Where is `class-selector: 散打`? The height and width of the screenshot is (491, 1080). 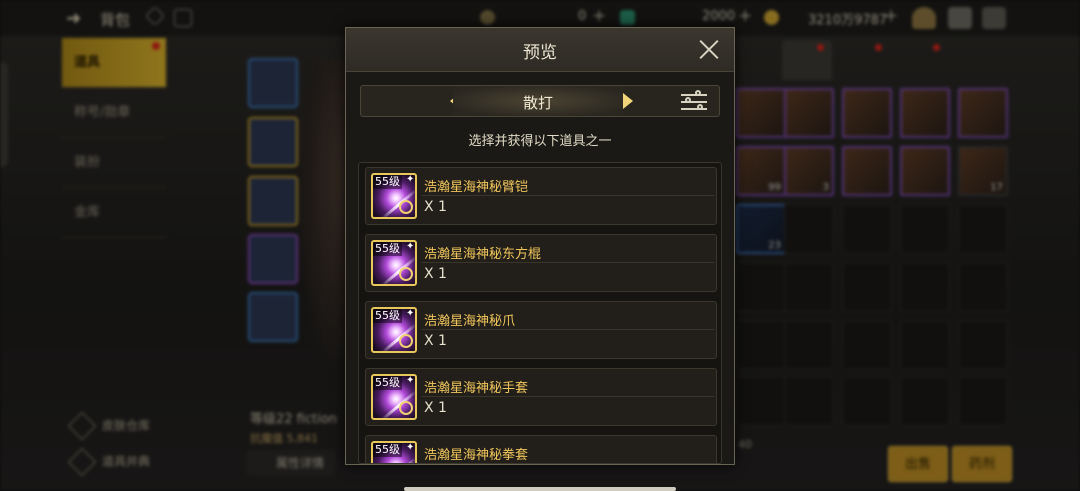
class-selector: 散打 is located at coordinates (540, 101).